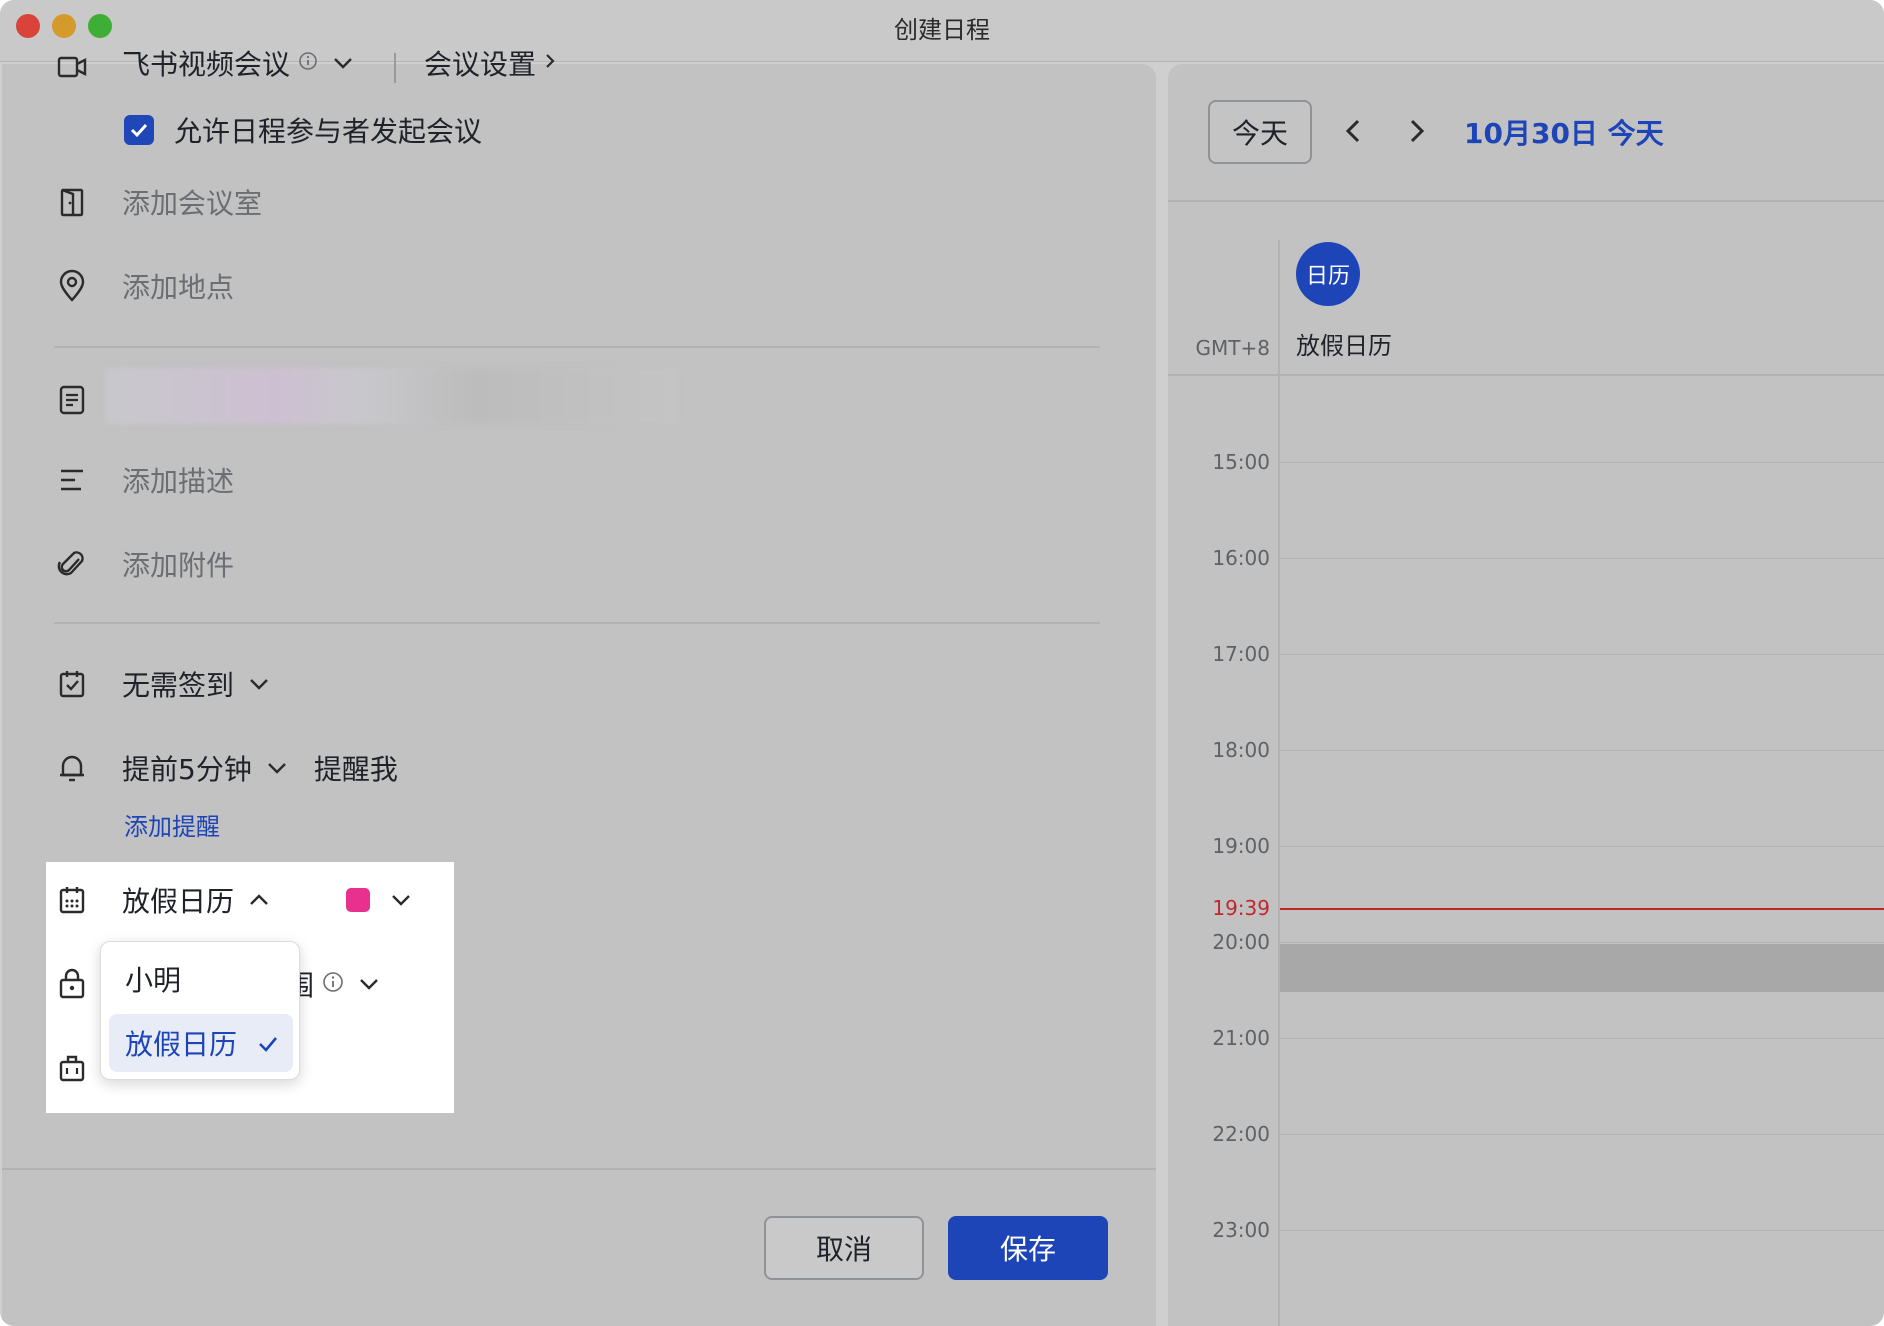 Image resolution: width=1884 pixels, height=1326 pixels. Describe the element at coordinates (1344, 346) in the screenshot. I see `calendar-column-name: 放假日历` at that location.